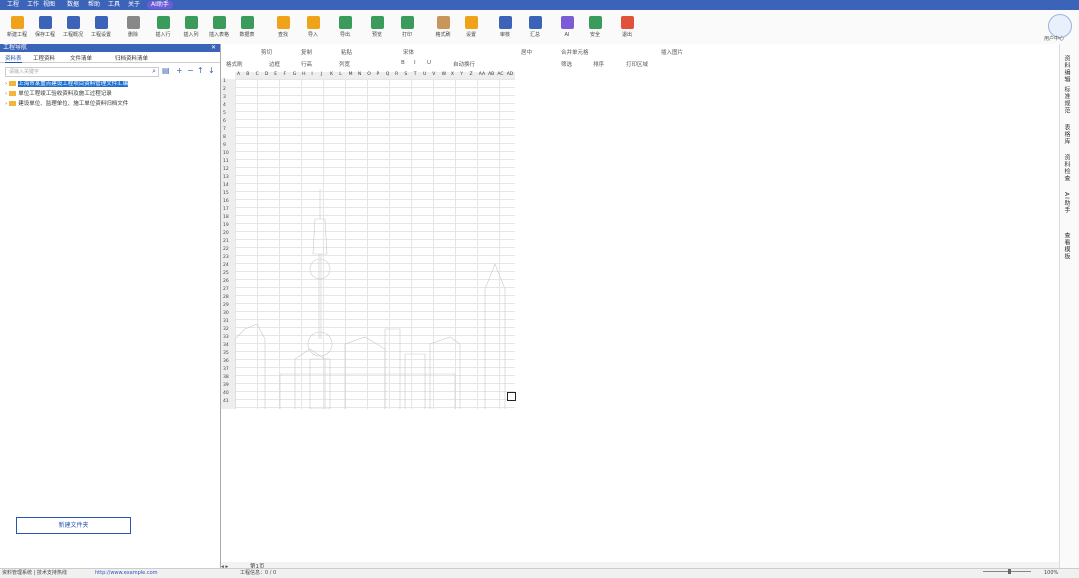 This screenshot has height=578, width=1079. Describe the element at coordinates (58, 94) in the screenshot. I see `tree-item: › 单位工程竣工验收资料及施工过程记录` at that location.